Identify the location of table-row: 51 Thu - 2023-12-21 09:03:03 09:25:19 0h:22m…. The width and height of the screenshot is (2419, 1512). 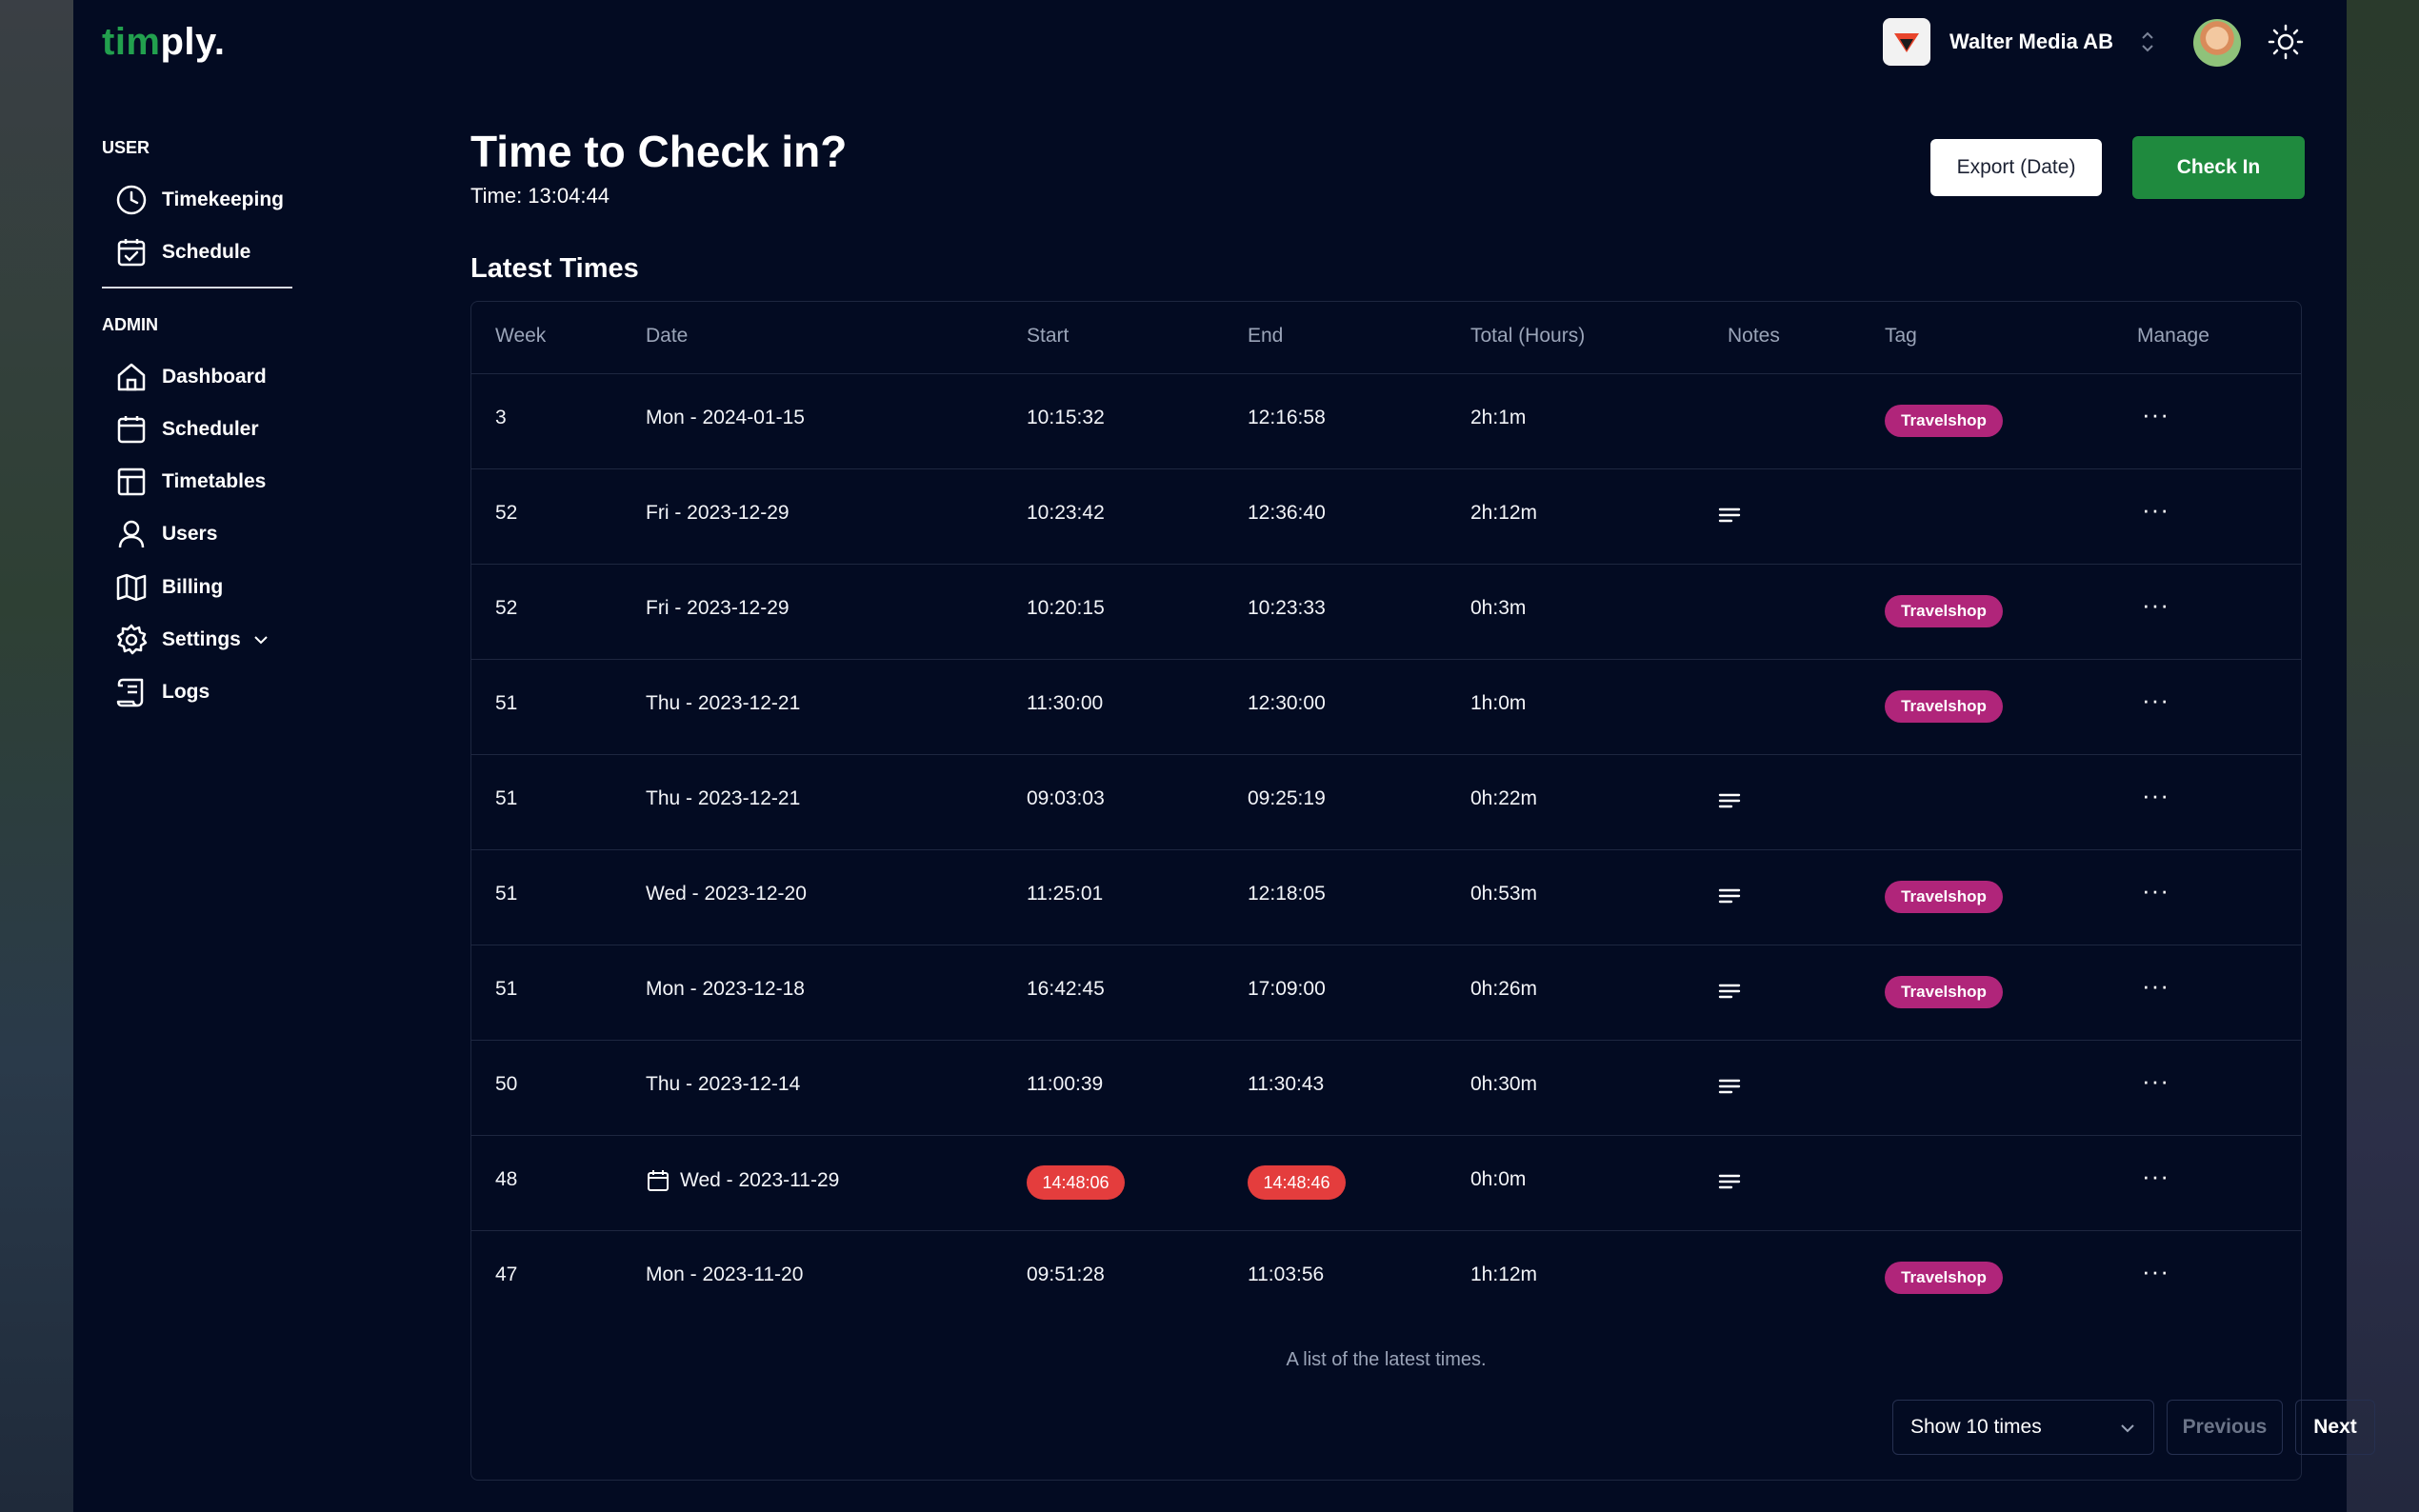
(1386, 802).